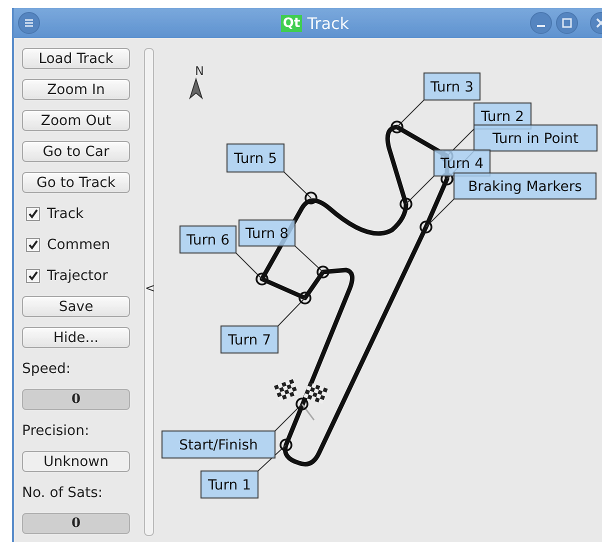 Image resolution: width=602 pixels, height=542 pixels. Describe the element at coordinates (229, 484) in the screenshot. I see `marker-label: Turn 1` at that location.